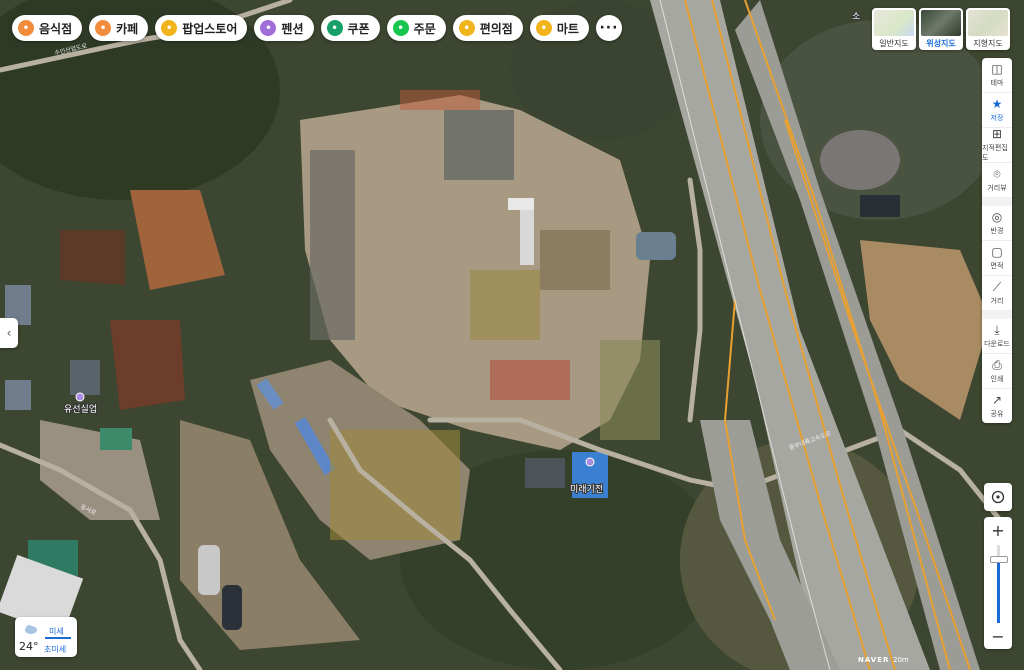 The image size is (1024, 670). What do you see at coordinates (997, 364) in the screenshot?
I see `print-icon: ⎙` at bounding box center [997, 364].